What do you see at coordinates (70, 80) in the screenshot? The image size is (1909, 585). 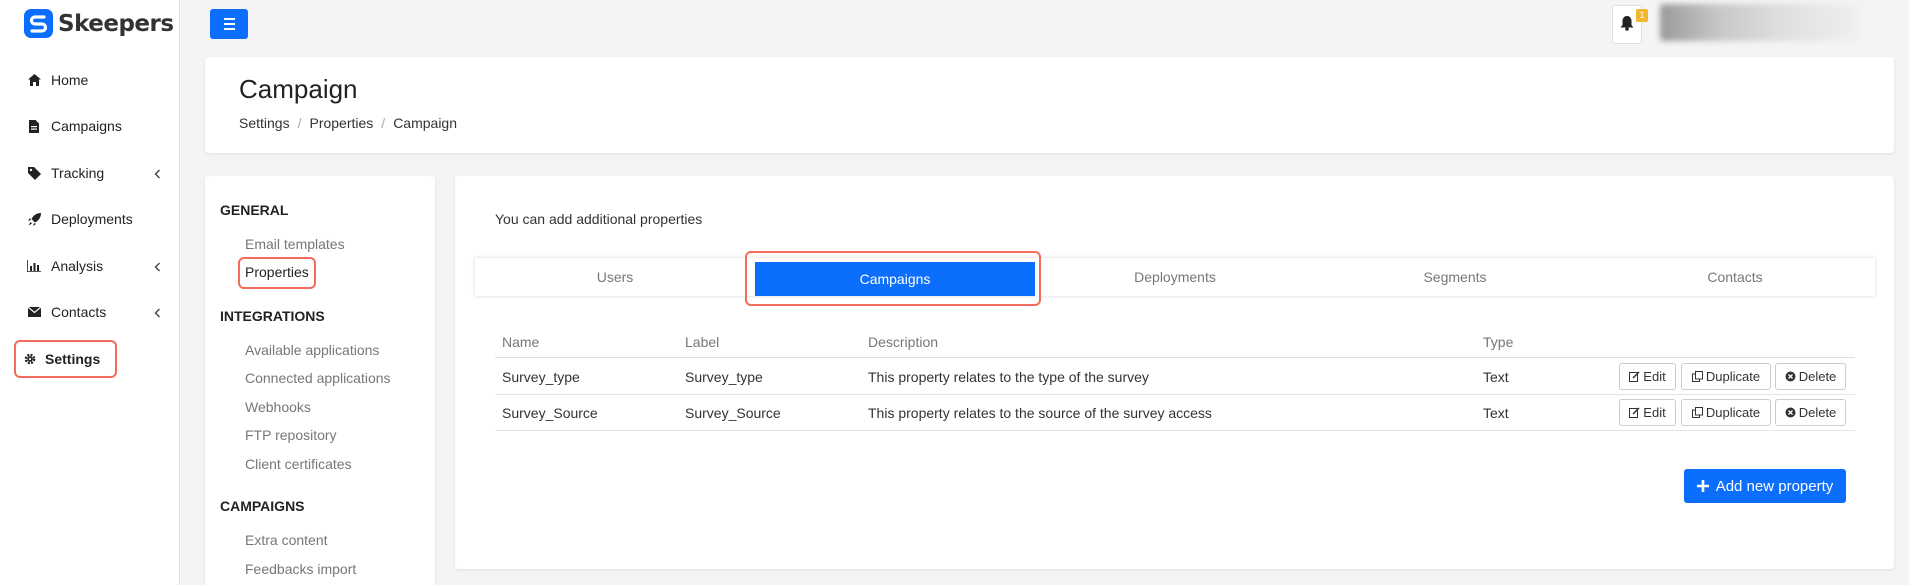 I see `sidebar-item-label: Home` at bounding box center [70, 80].